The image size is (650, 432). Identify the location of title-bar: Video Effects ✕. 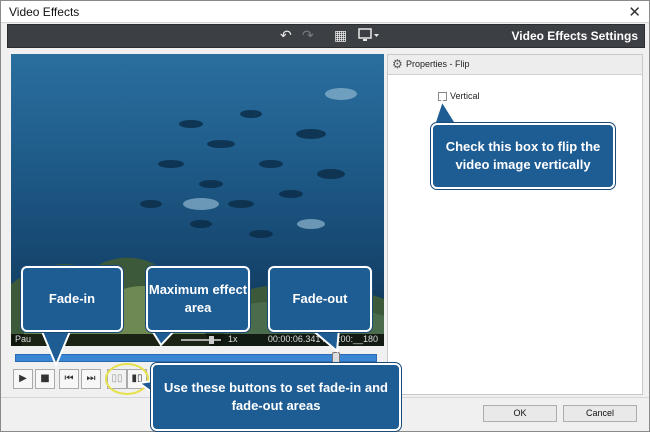
(325, 12).